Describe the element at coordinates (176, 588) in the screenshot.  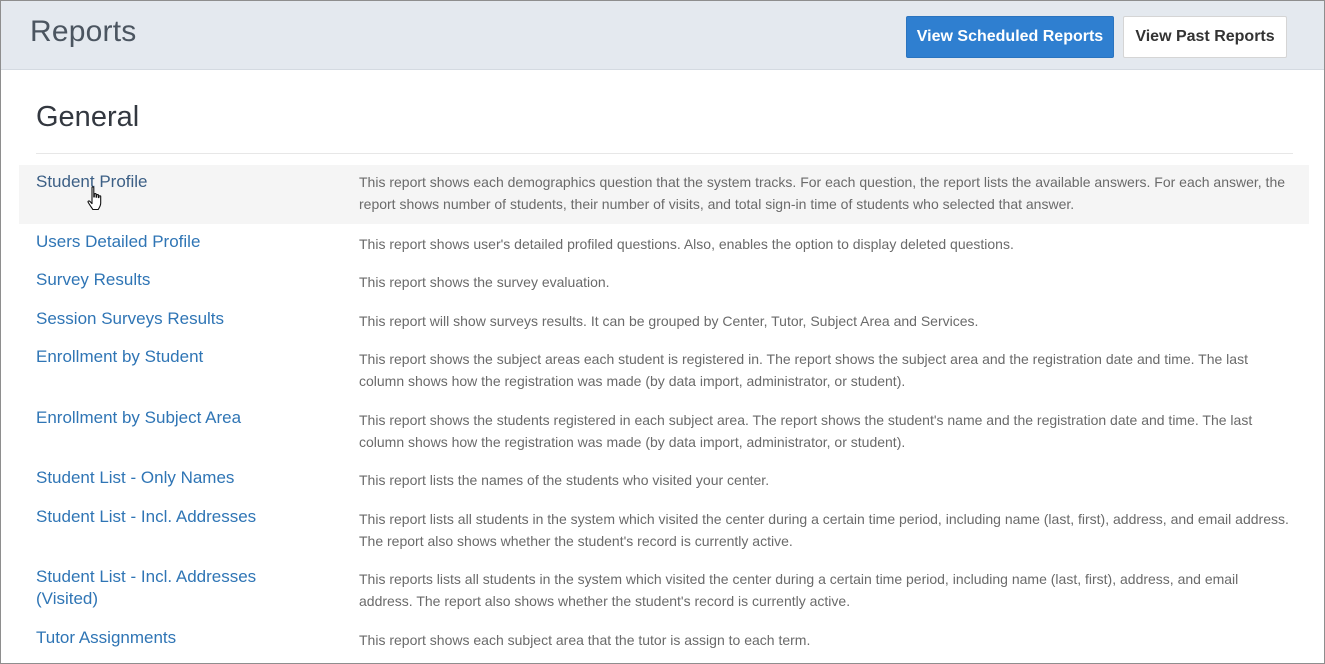
I see `report-link-student-list-incl-addresses-visited: Student List - Incl. Addresses (Visited)` at that location.